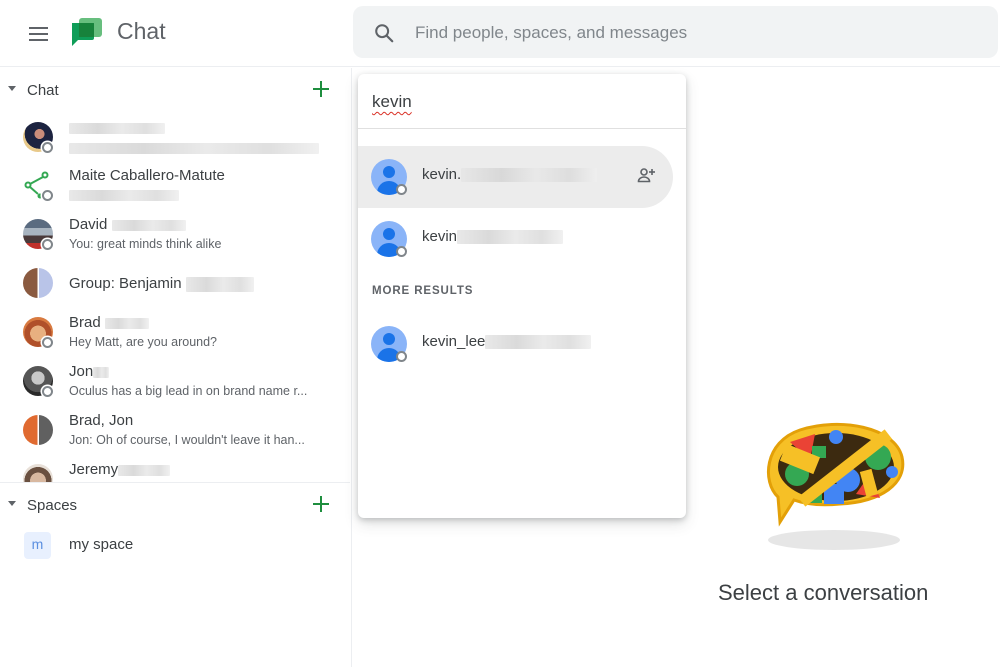 This screenshot has width=1000, height=667. What do you see at coordinates (101, 544) in the screenshot?
I see `space-name: my space` at bounding box center [101, 544].